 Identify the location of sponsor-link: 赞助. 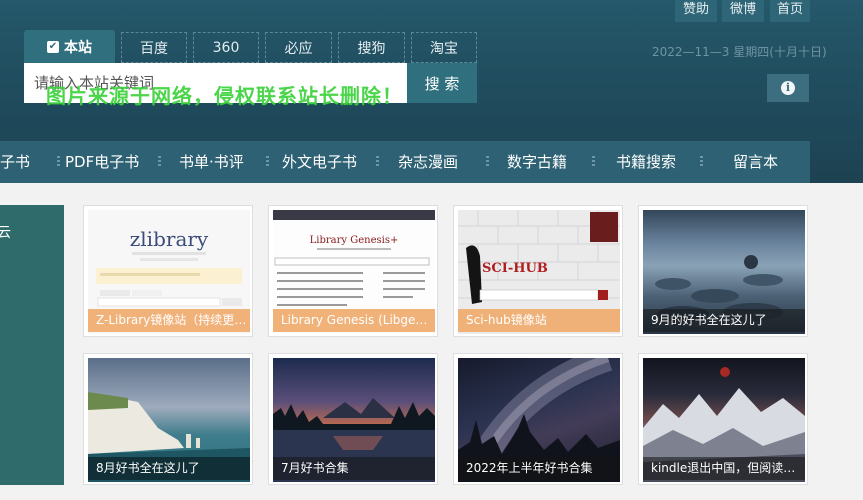
(696, 11).